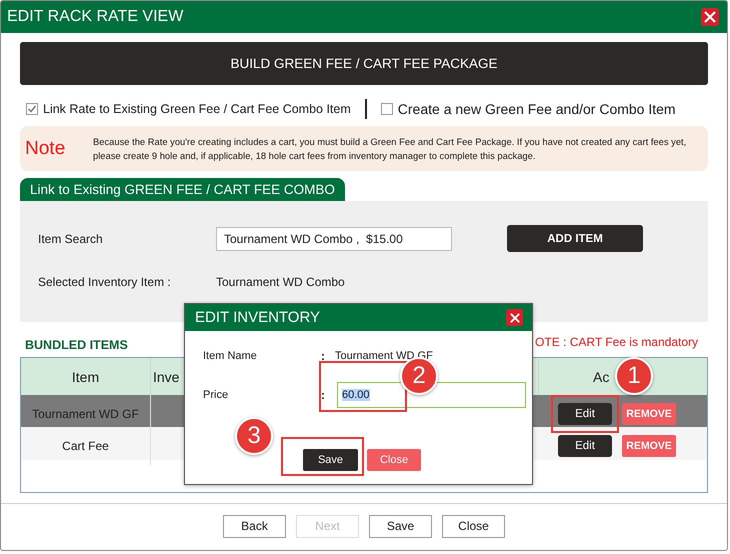 Image resolution: width=730 pixels, height=554 pixels. I want to click on field-label: Item Search, so click(71, 239).